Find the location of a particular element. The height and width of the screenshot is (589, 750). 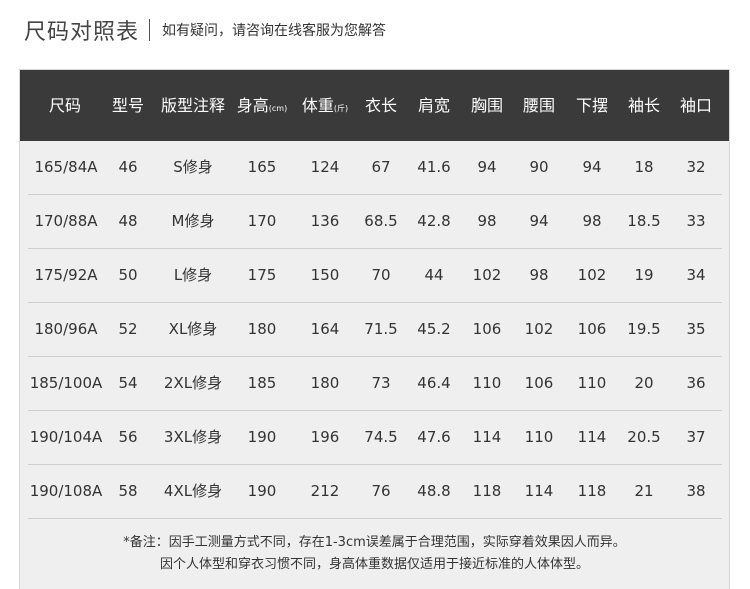

column-header-hem: 下摆 is located at coordinates (592, 105).